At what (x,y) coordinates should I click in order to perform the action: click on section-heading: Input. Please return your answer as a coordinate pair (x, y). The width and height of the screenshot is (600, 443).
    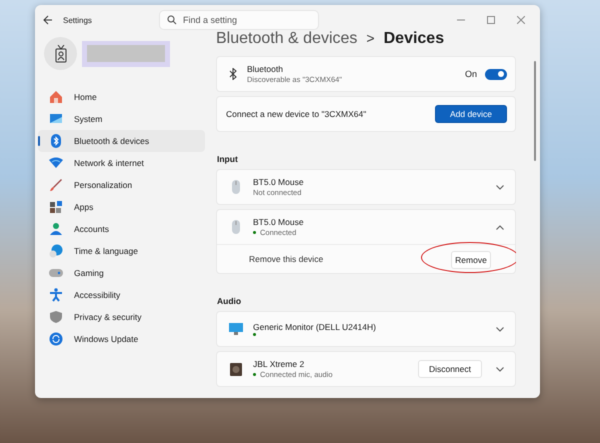
    Looking at the image, I should click on (228, 159).